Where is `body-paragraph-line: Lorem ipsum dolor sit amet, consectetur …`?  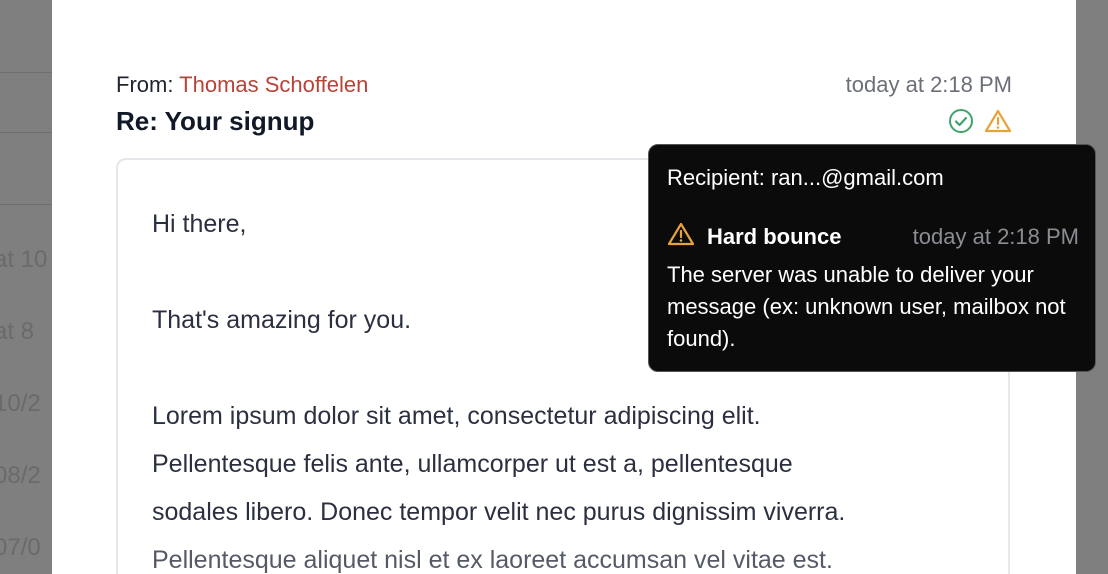 body-paragraph-line: Lorem ipsum dolor sit amet, consectetur … is located at coordinates (456, 416).